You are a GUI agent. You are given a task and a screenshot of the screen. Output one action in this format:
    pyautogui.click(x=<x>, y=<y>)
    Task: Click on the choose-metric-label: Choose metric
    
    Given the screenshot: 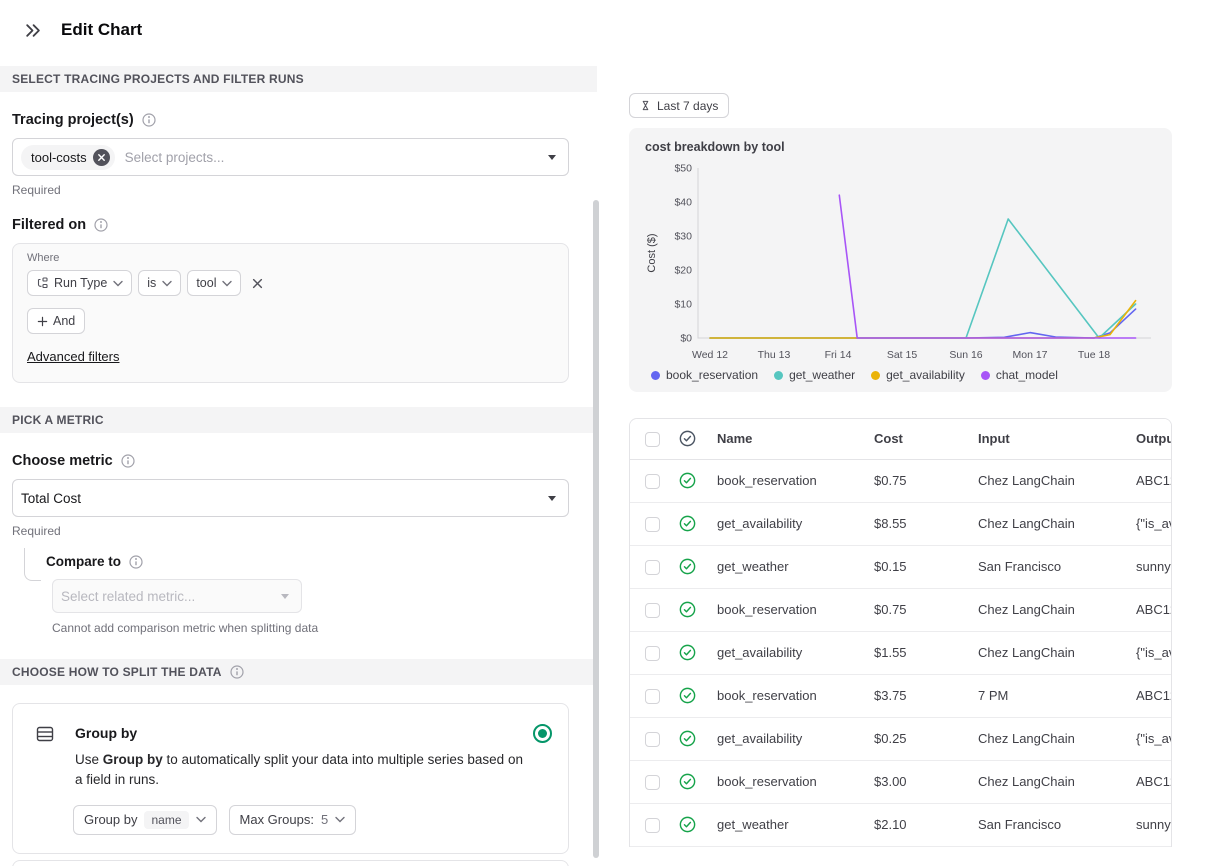 What is the action you would take?
    pyautogui.click(x=290, y=461)
    